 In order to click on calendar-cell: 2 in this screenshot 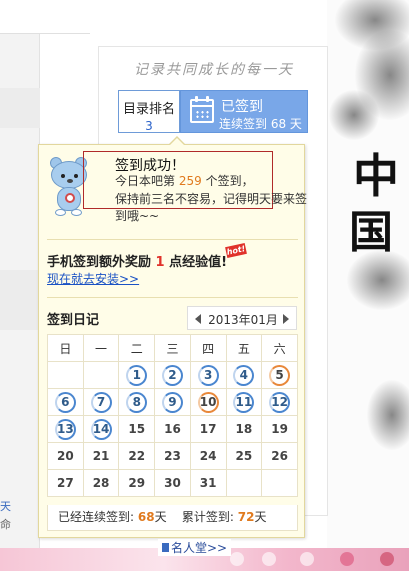, I will do `click(172, 375)`.